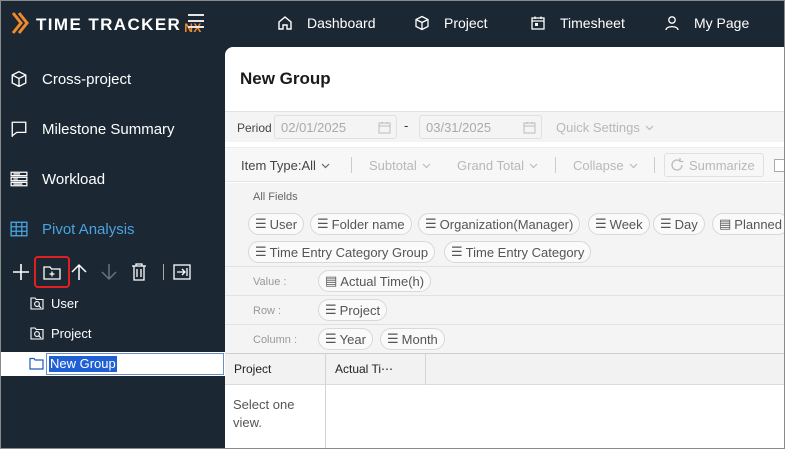  What do you see at coordinates (19, 129) in the screenshot?
I see `flag-icon` at bounding box center [19, 129].